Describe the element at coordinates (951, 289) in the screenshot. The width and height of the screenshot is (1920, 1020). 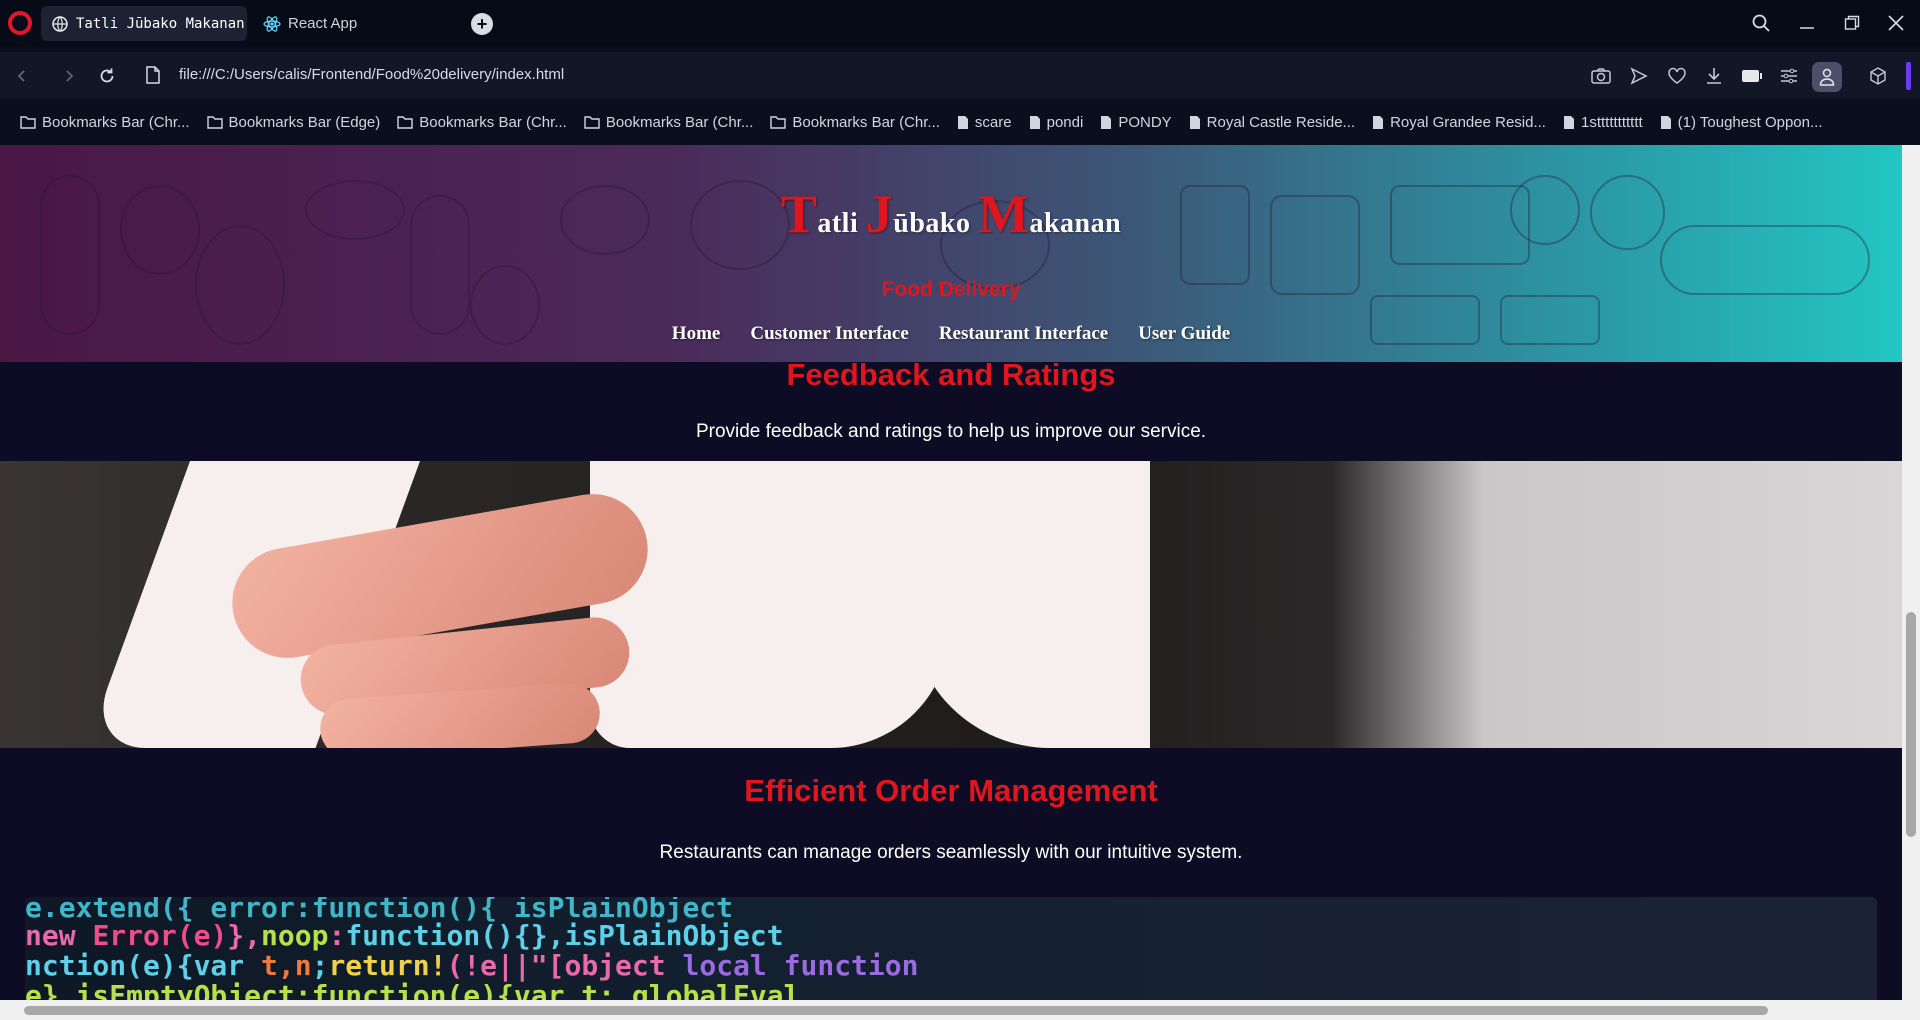
I see `site-subtitle: Food Delivery` at that location.